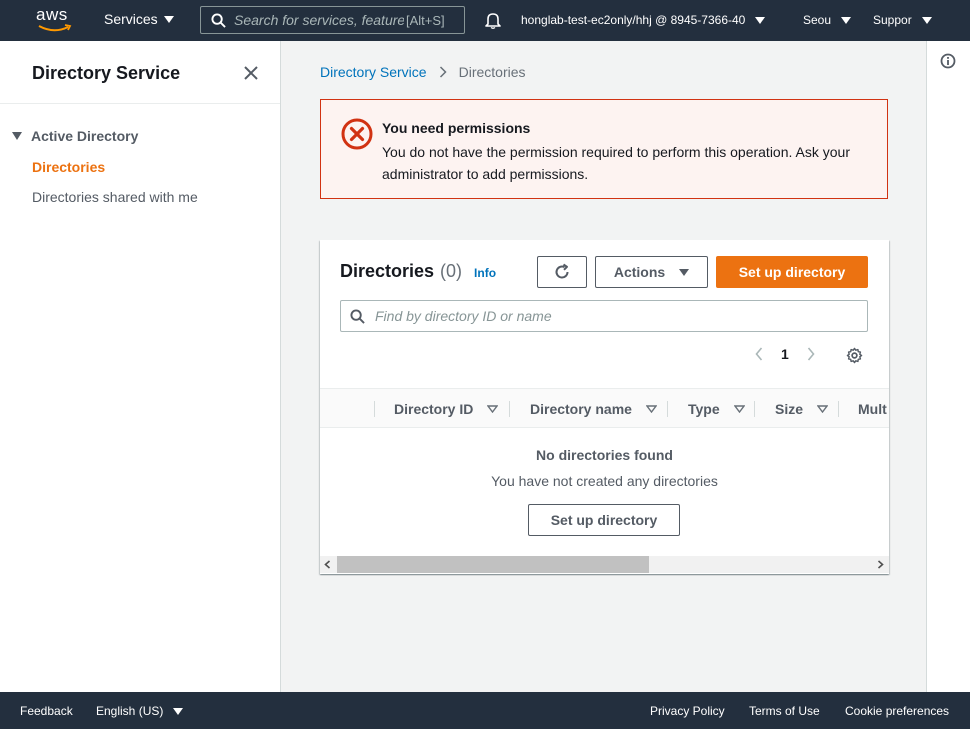 The image size is (970, 729). Describe the element at coordinates (493, 564) in the screenshot. I see `scrollbar-thumb` at that location.